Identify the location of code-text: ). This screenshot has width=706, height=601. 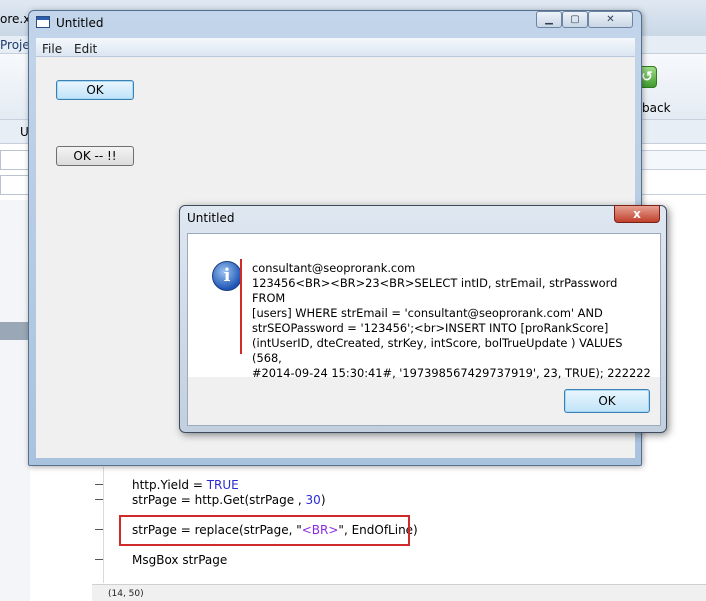
(323, 500).